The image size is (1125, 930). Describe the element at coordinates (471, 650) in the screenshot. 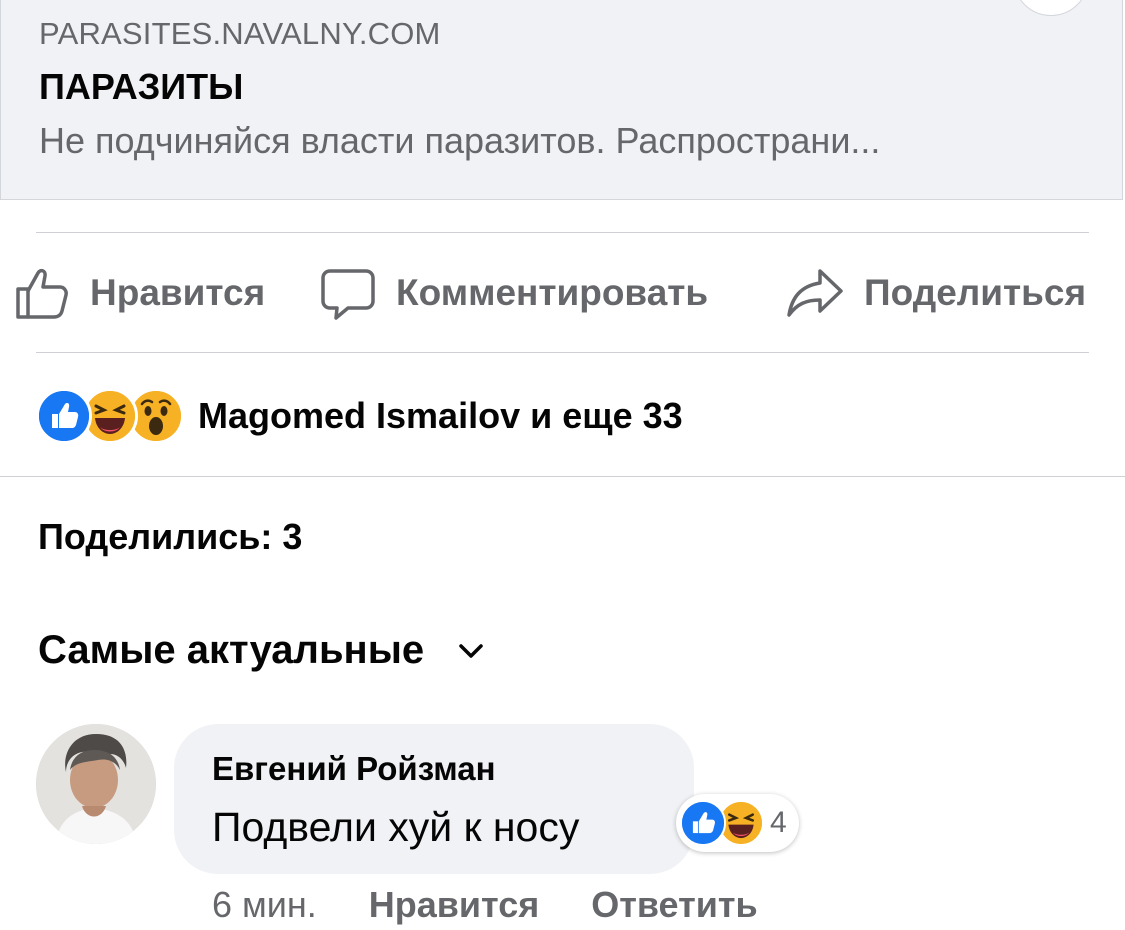

I see `chevron-down-icon` at that location.